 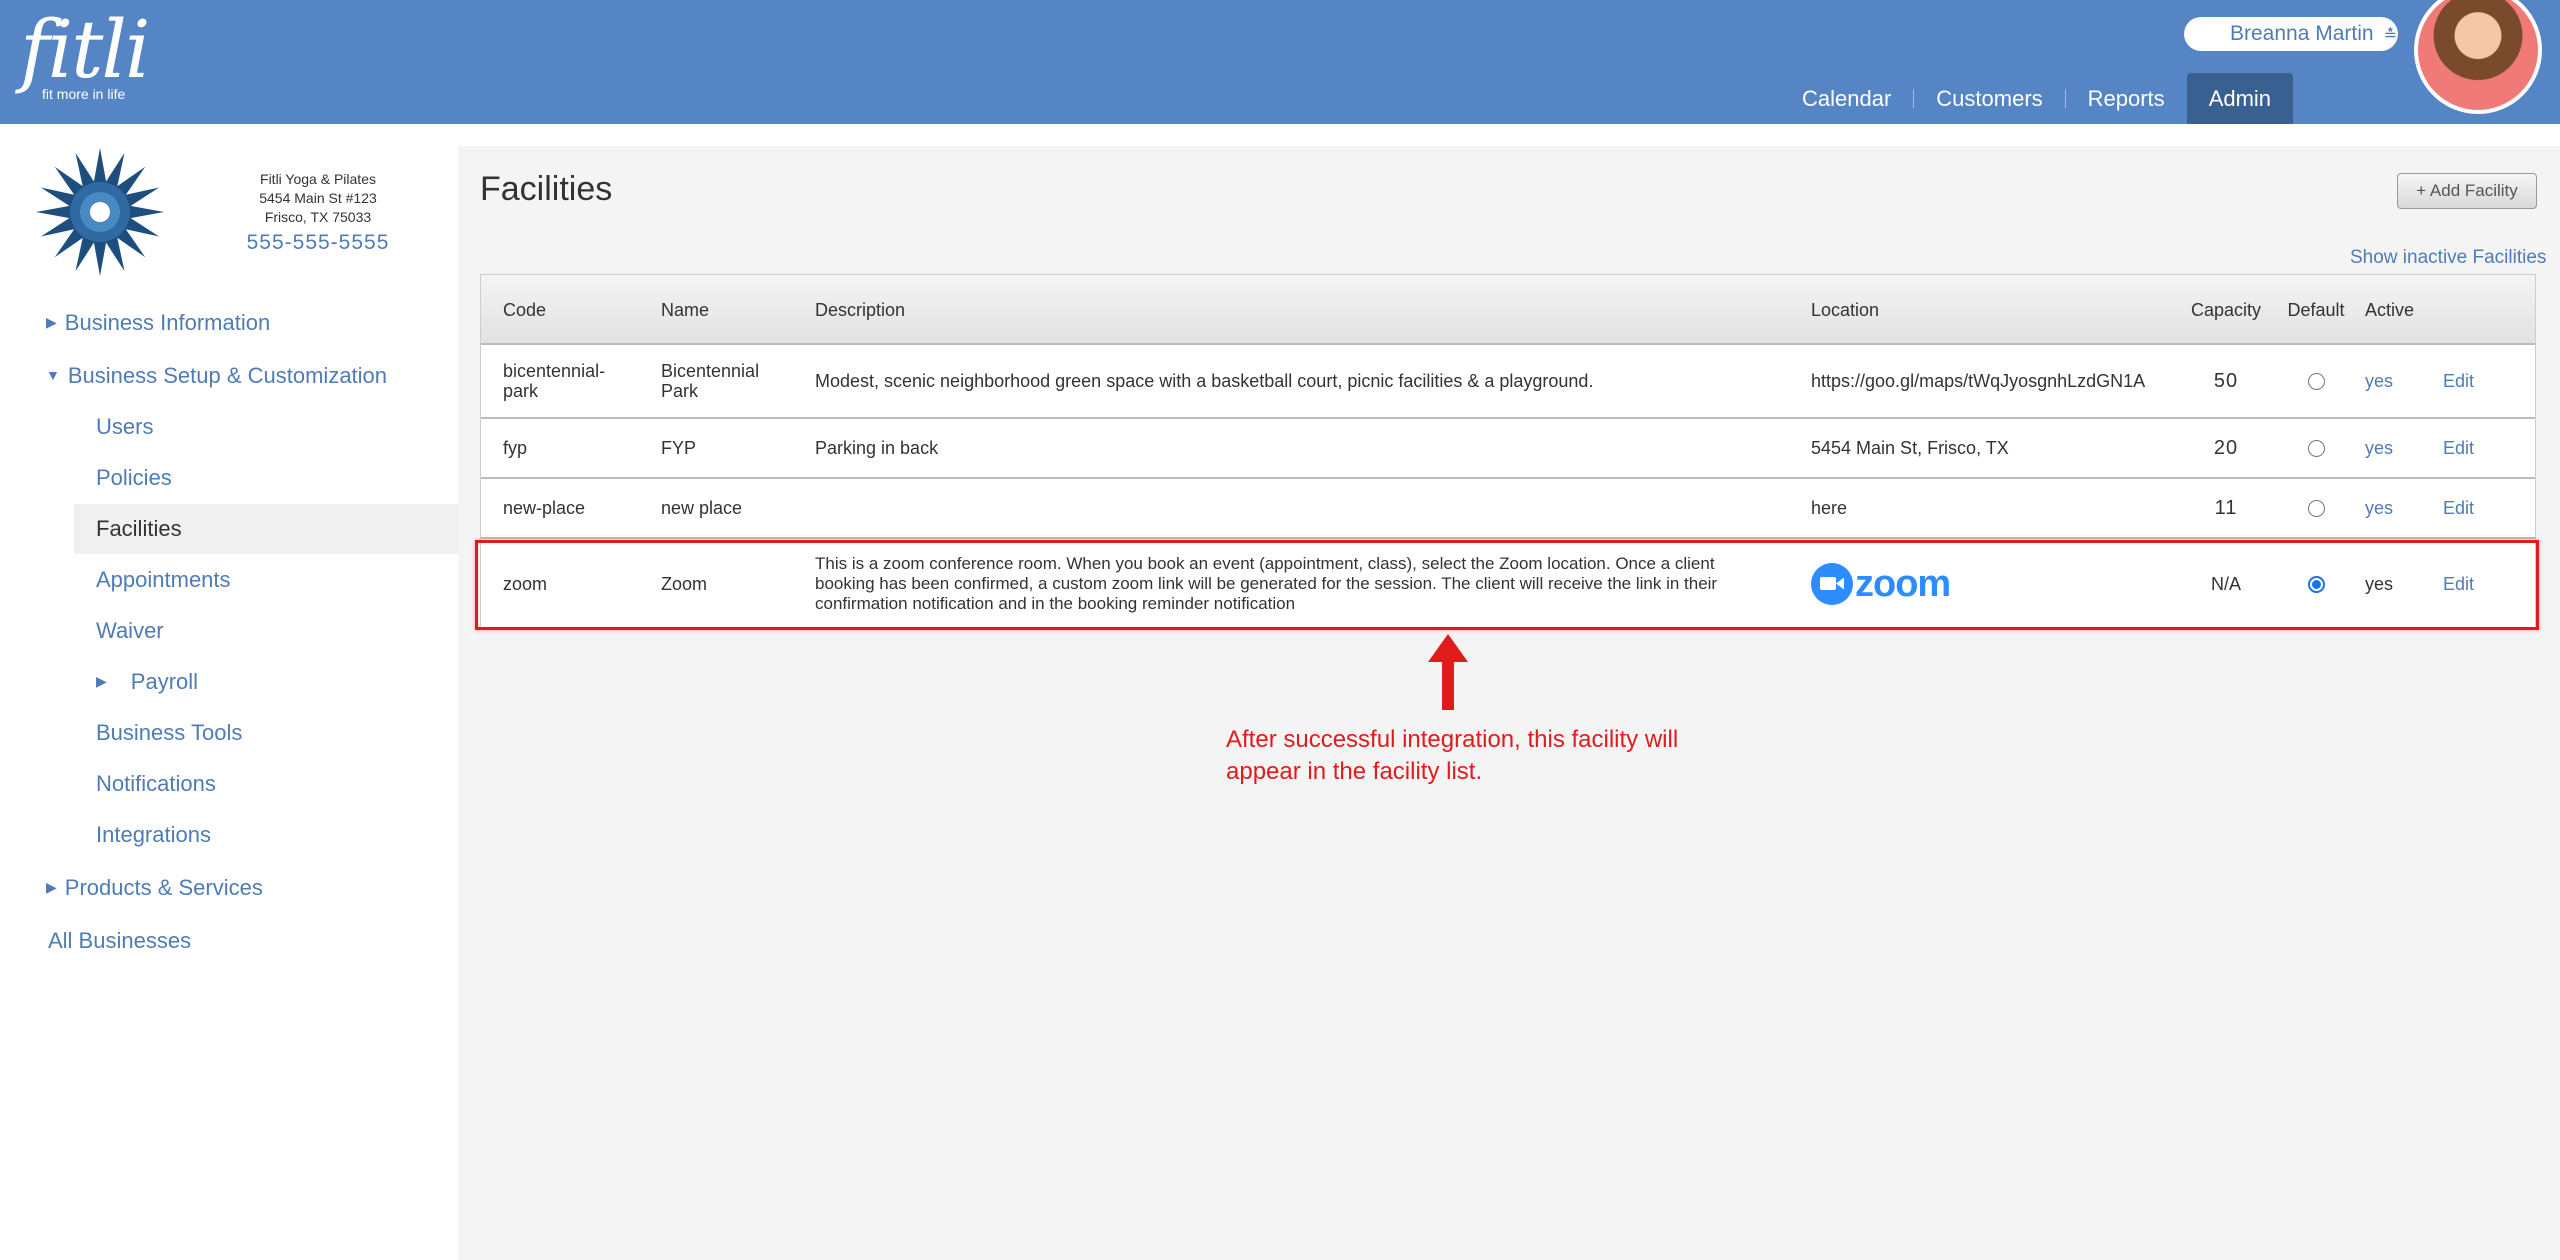 What do you see at coordinates (2240, 98) in the screenshot?
I see `nav-admin: Admin` at bounding box center [2240, 98].